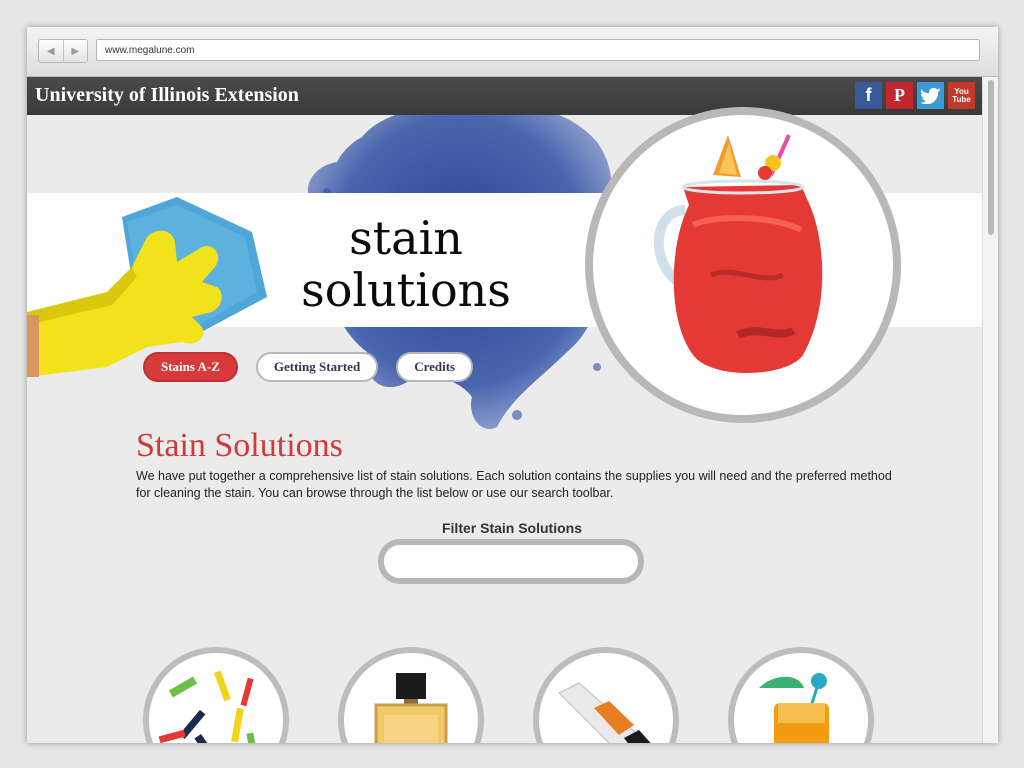 This screenshot has height=768, width=1024. I want to click on marker-thumbnail, so click(606, 695).